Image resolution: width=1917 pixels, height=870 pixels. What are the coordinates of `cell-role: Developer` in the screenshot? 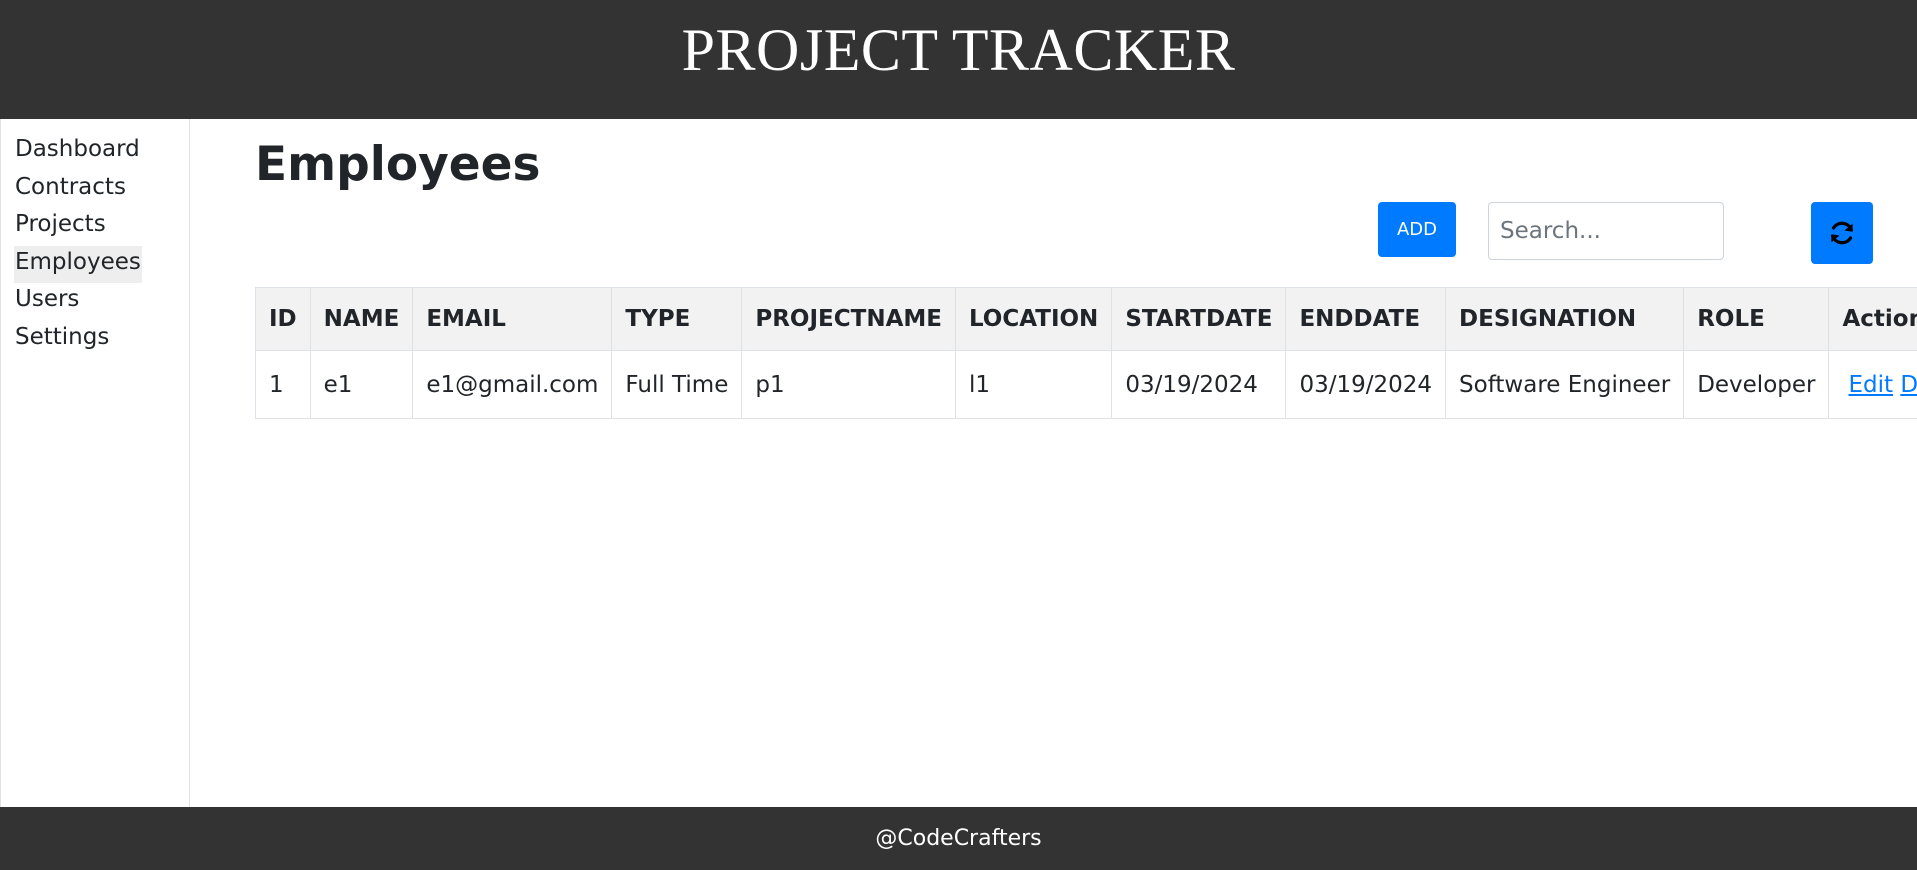 It's located at (1756, 384).